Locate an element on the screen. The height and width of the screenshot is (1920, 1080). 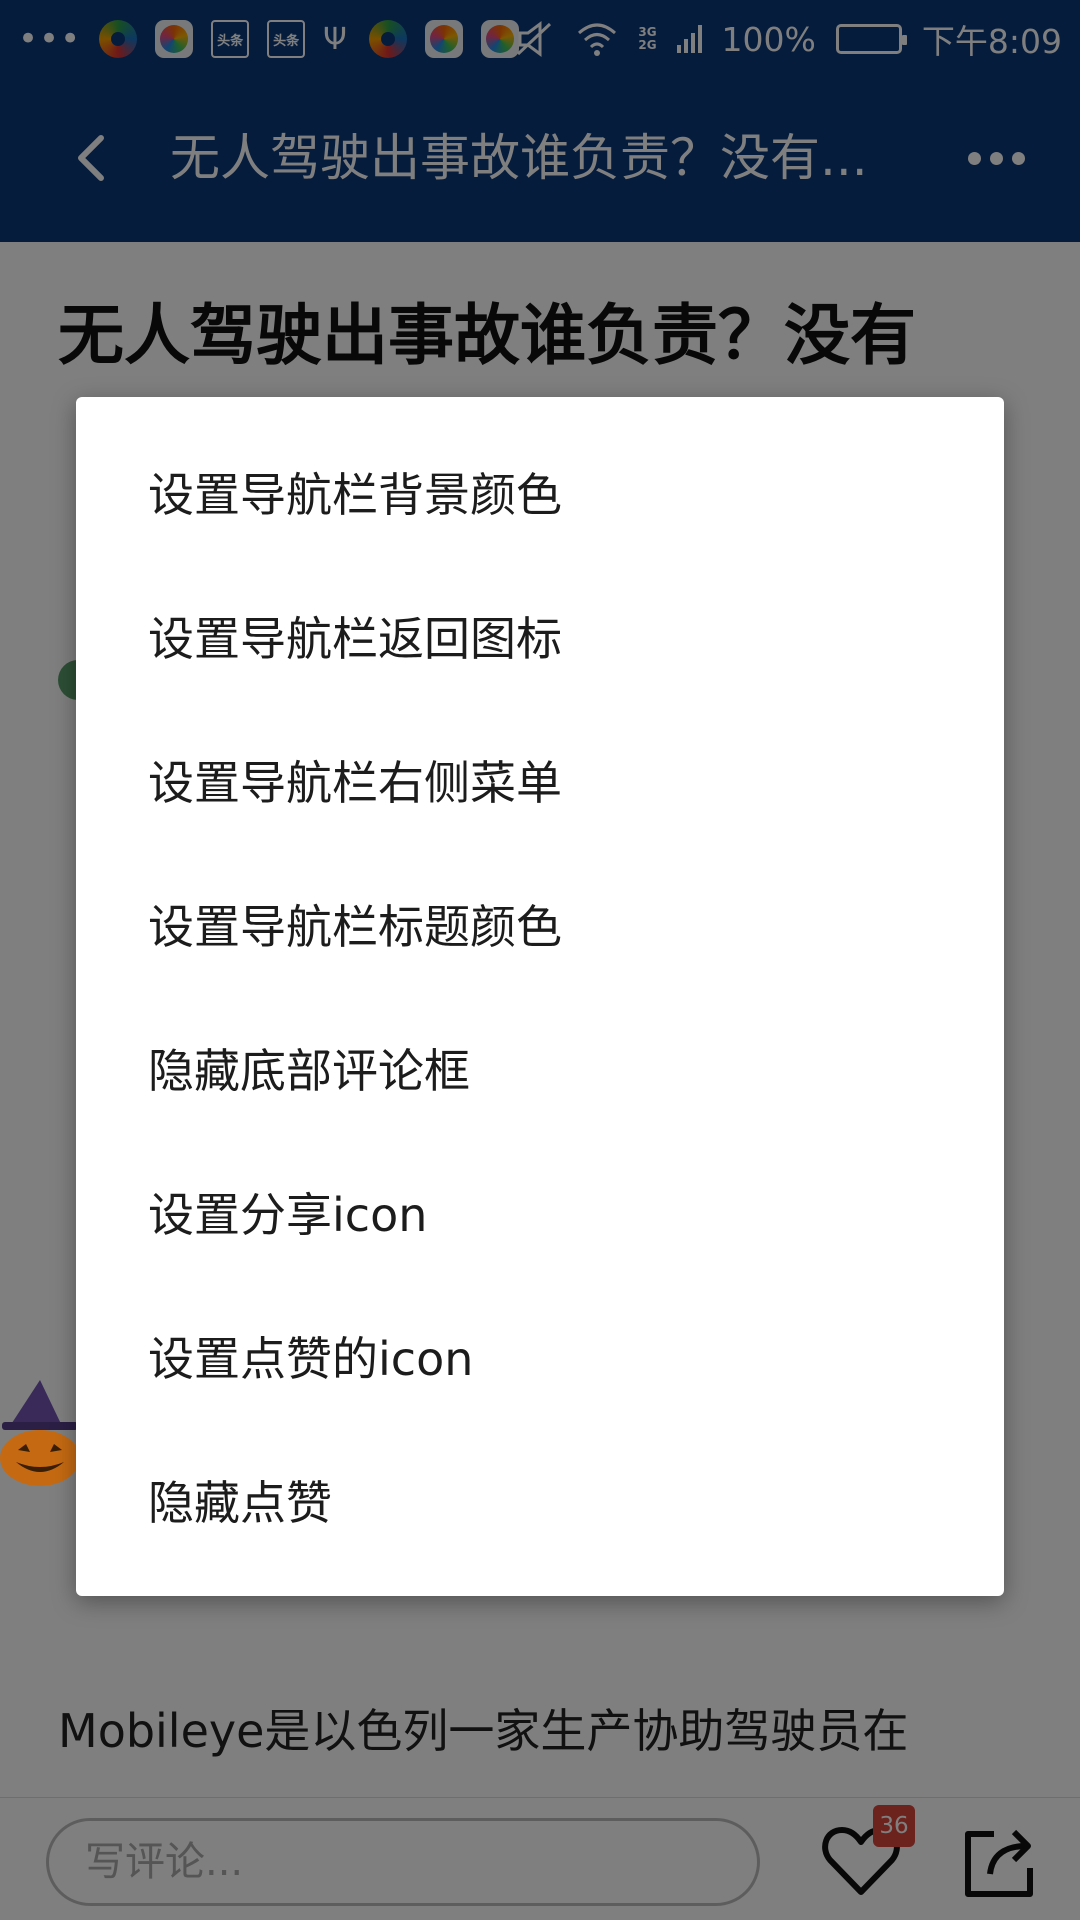
menu-item-nav-right-menu: 设置导航栏右侧菜单 is located at coordinates (540, 757).